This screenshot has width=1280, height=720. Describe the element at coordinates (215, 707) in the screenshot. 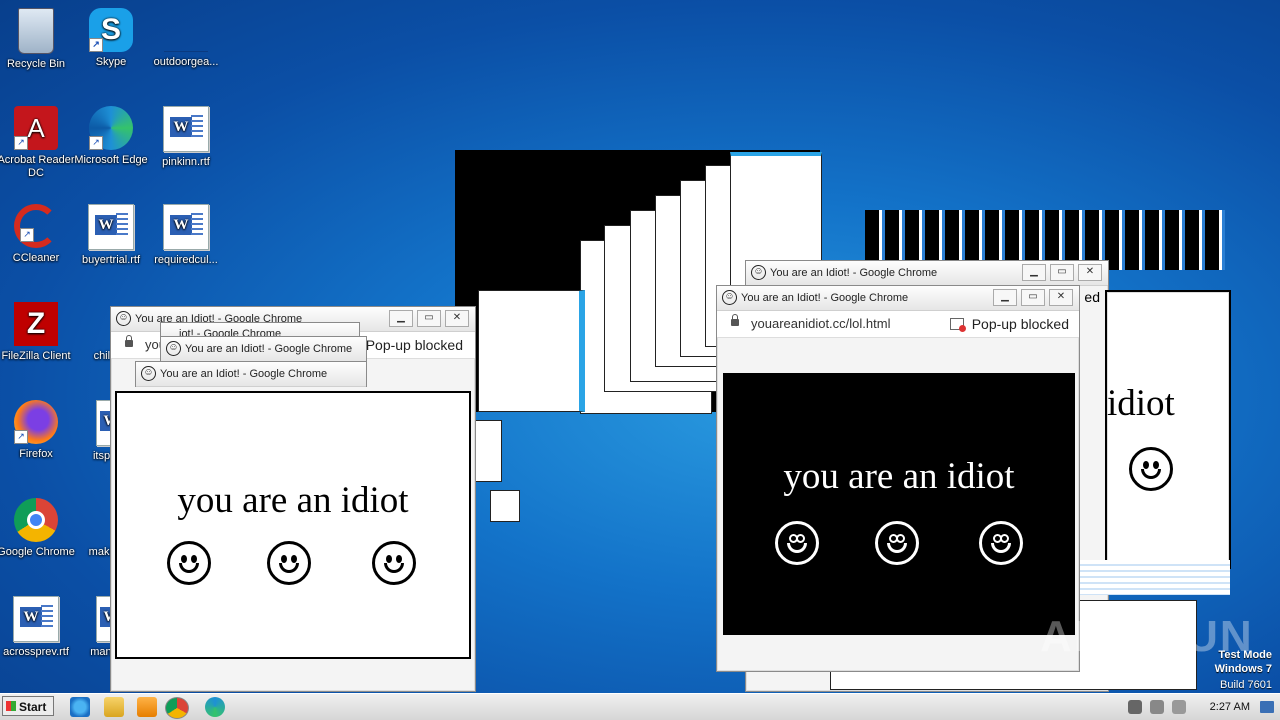

I see `edge-taskbar-icon` at that location.